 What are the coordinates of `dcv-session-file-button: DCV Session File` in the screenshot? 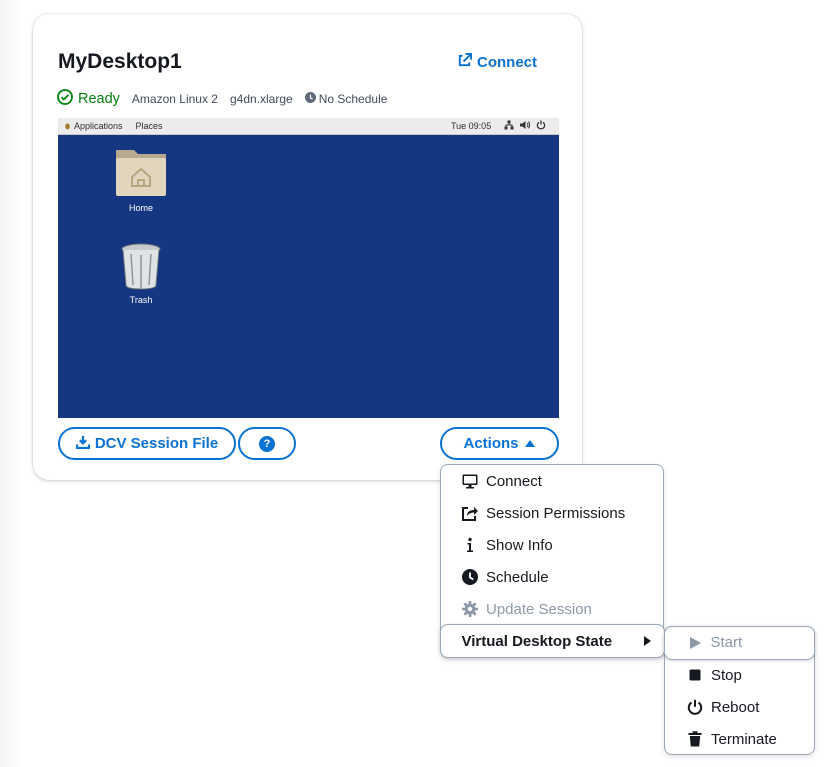 It's located at (147, 443).